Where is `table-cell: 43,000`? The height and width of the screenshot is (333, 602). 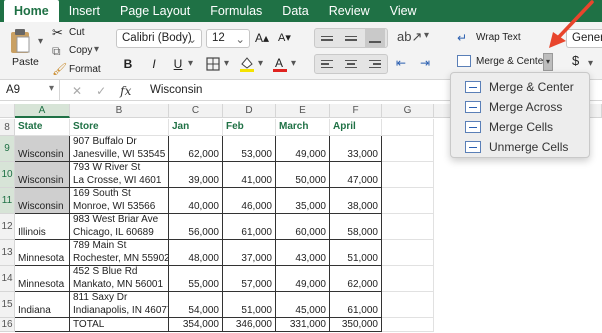
table-cell: 43,000 is located at coordinates (303, 253).